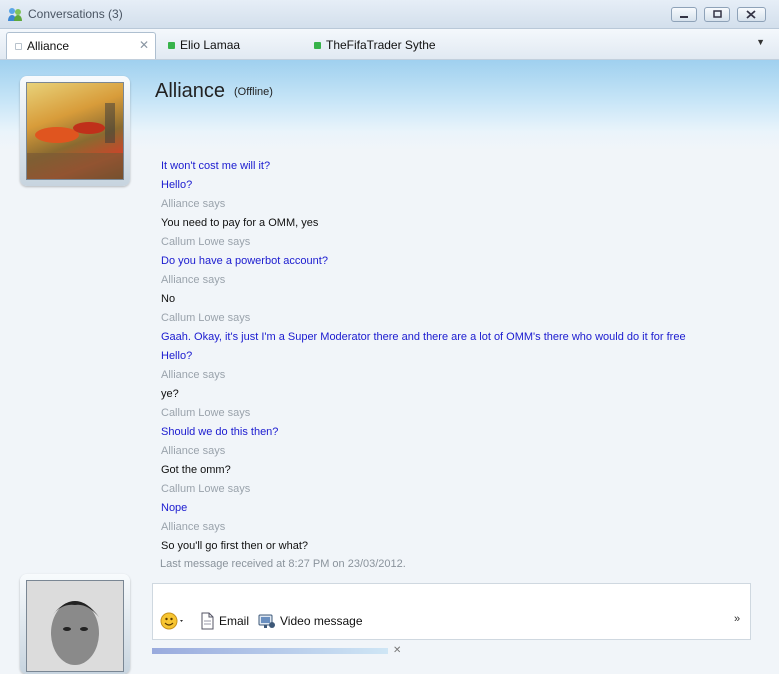  Describe the element at coordinates (15, 14) in the screenshot. I see `messenger-icon` at that location.